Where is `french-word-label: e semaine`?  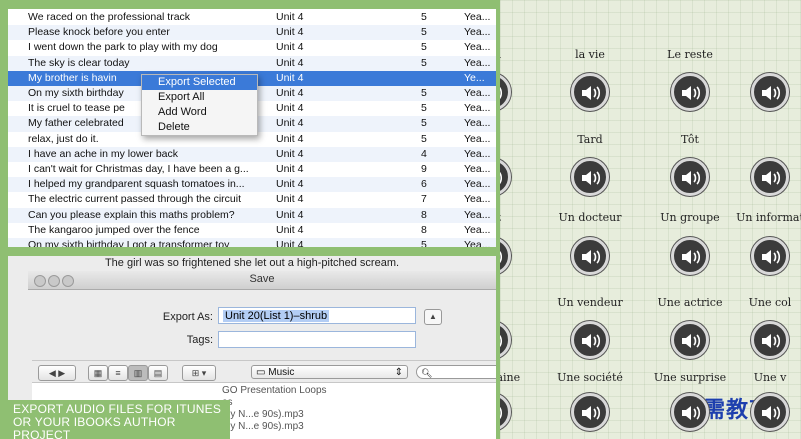 french-word-label: e semaine is located at coordinates (510, 377).